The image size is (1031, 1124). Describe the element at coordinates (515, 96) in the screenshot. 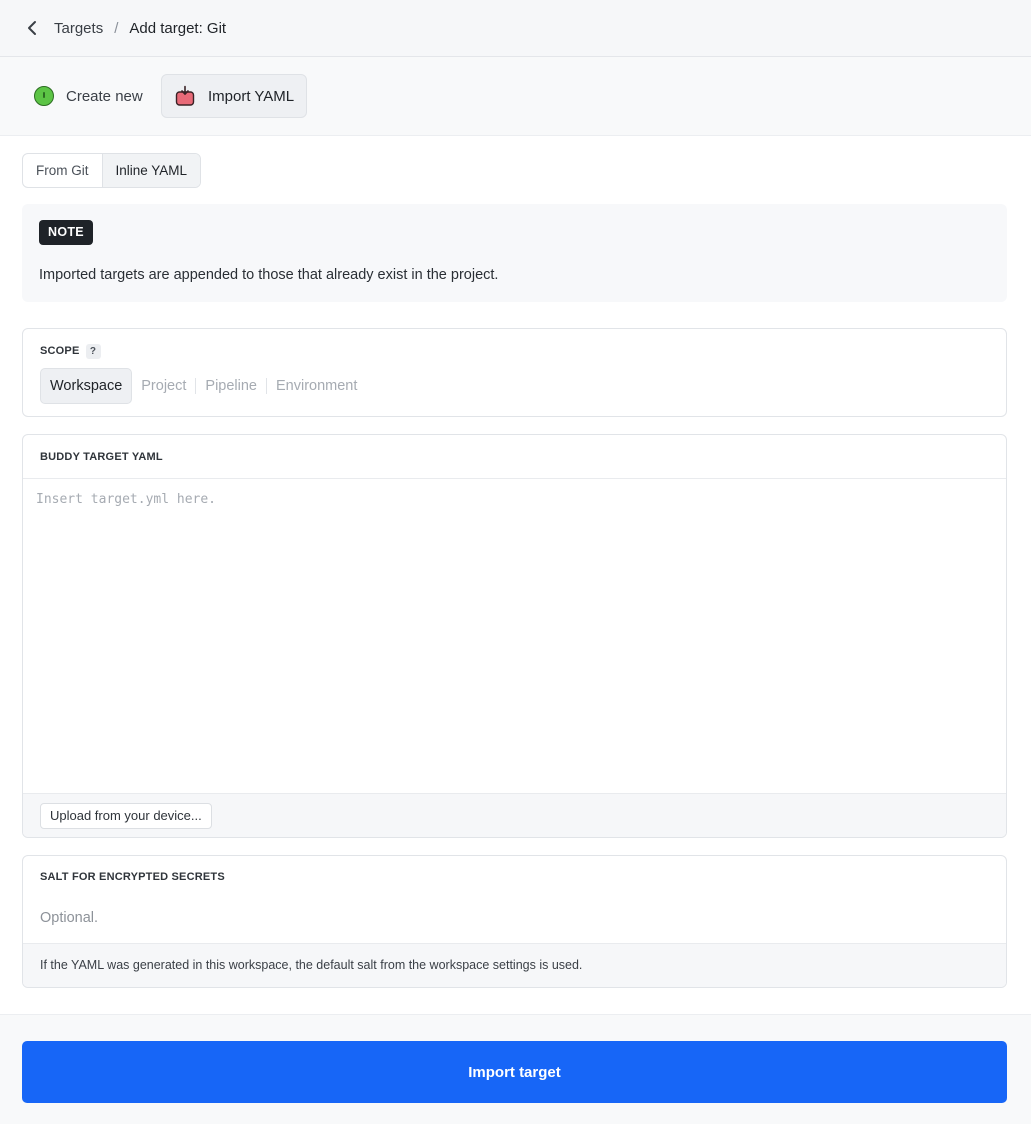

I see `mode-tabs: Create new Import YAML` at that location.